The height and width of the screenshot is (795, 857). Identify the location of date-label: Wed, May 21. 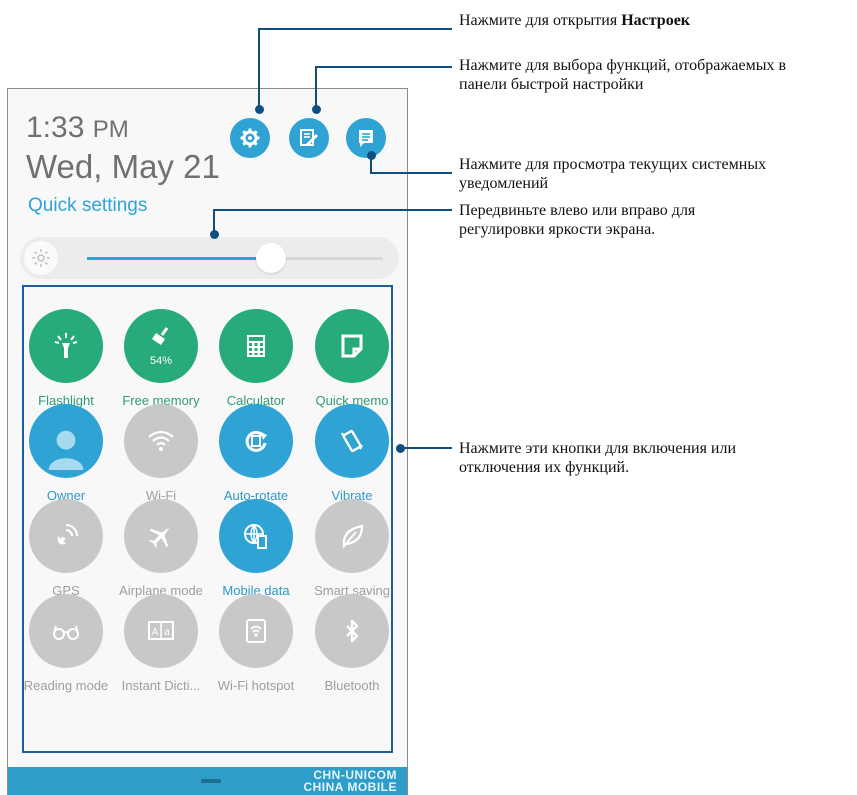
(123, 166).